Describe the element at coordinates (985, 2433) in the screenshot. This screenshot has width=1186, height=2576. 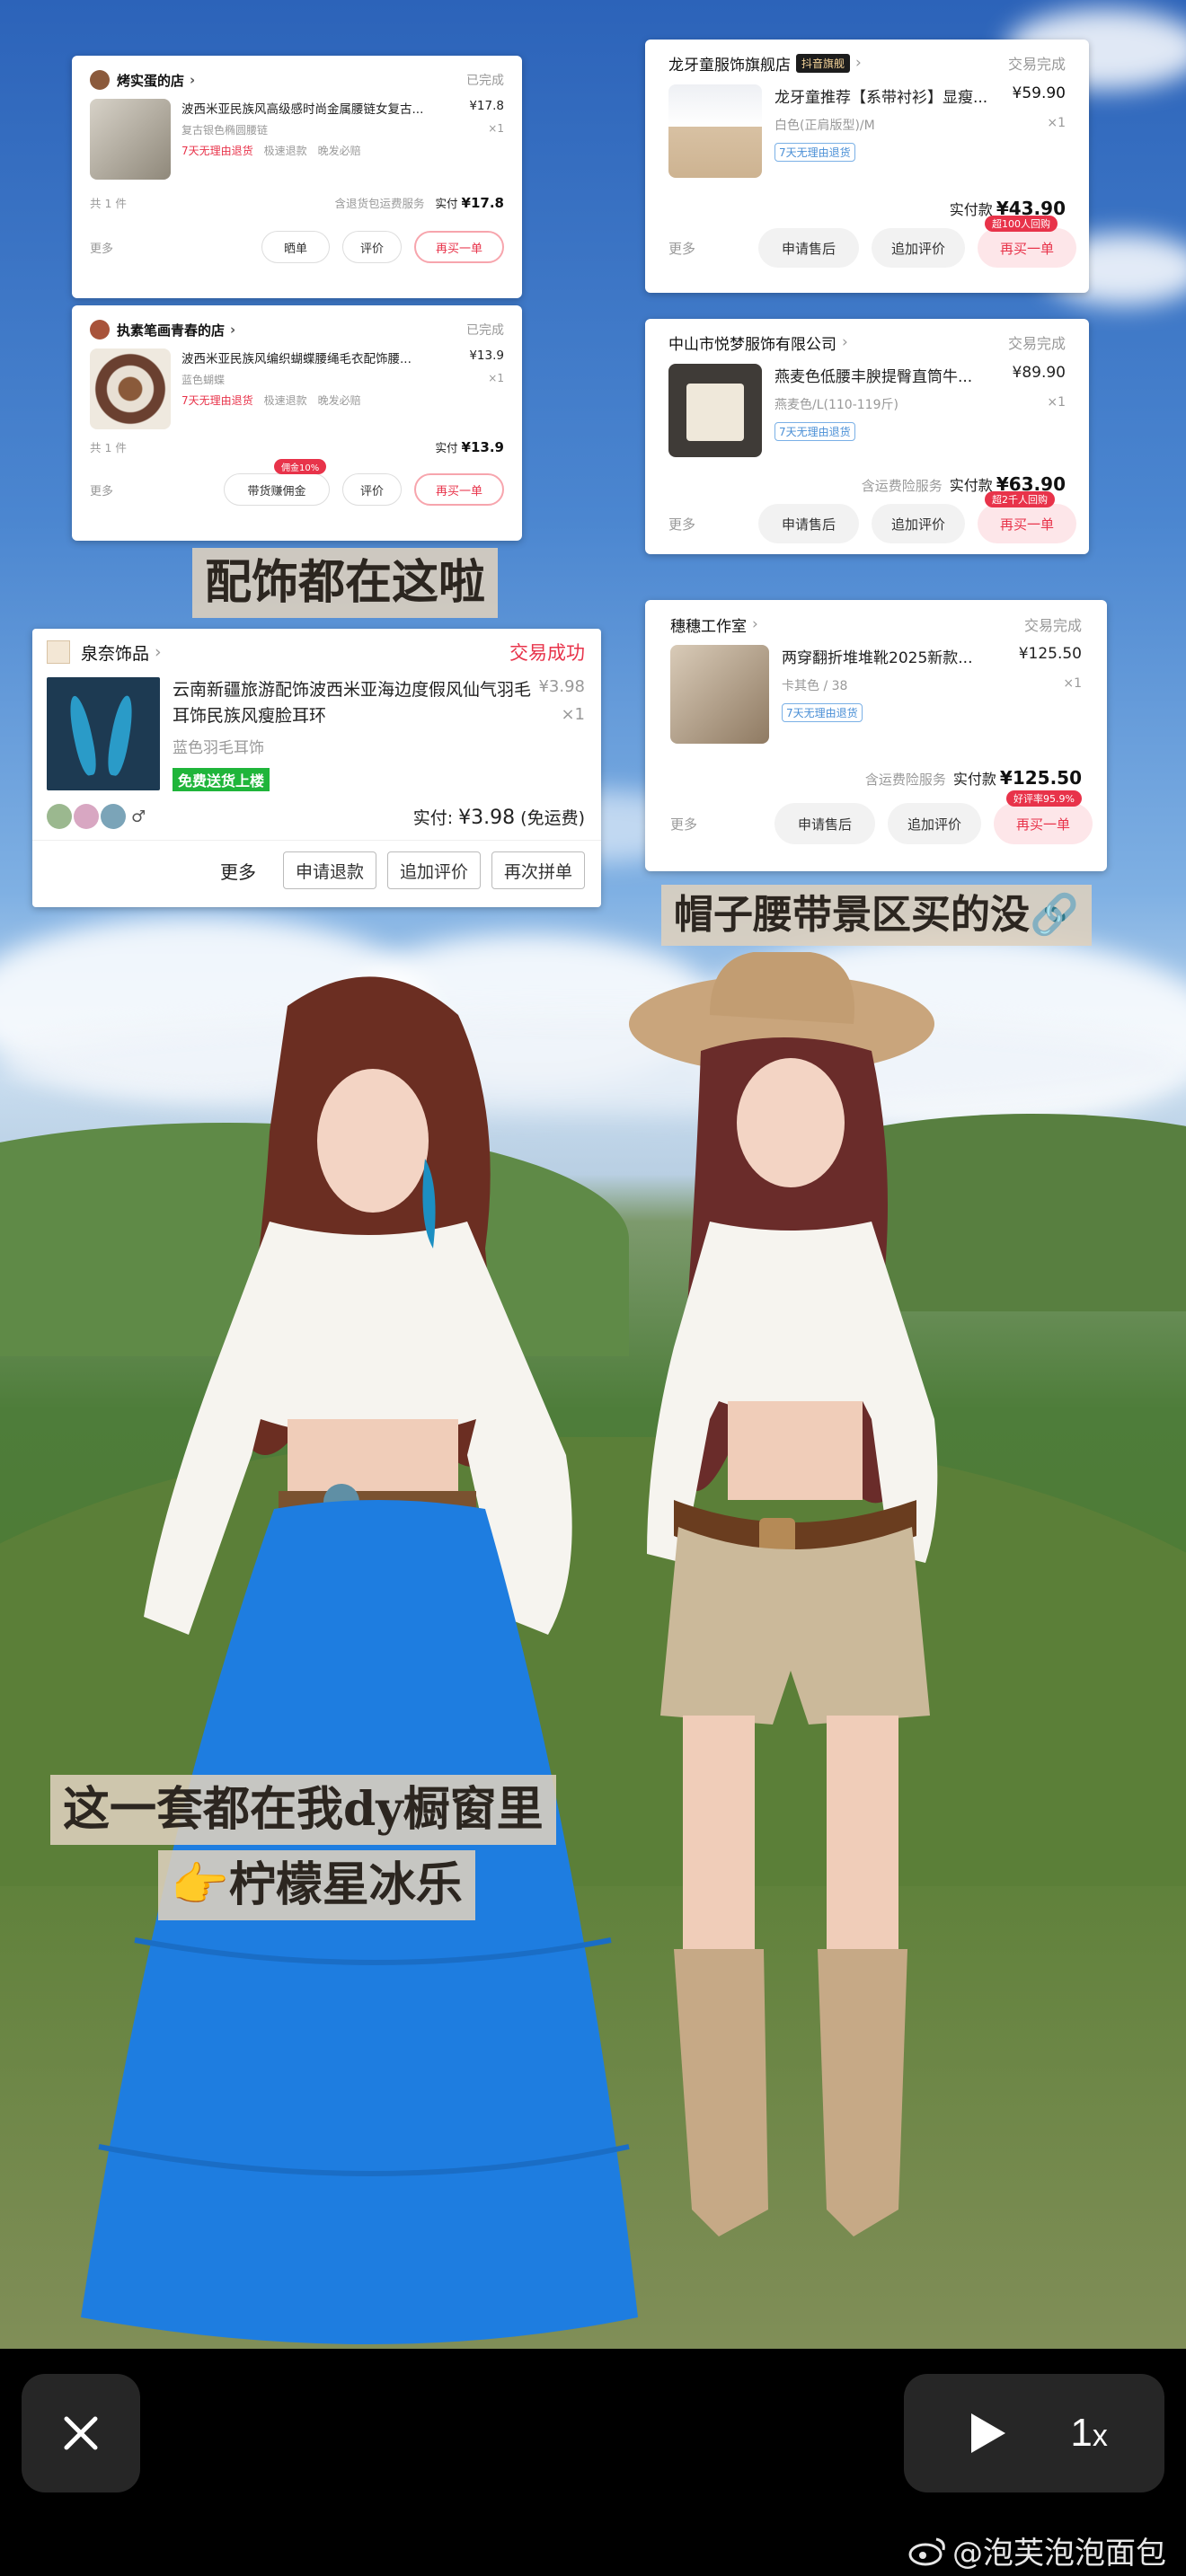
I see `play-icon` at that location.